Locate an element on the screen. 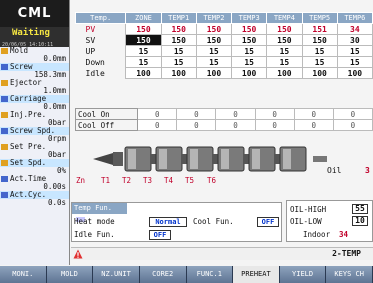  nozzle-tip is located at coordinates (103, 159).